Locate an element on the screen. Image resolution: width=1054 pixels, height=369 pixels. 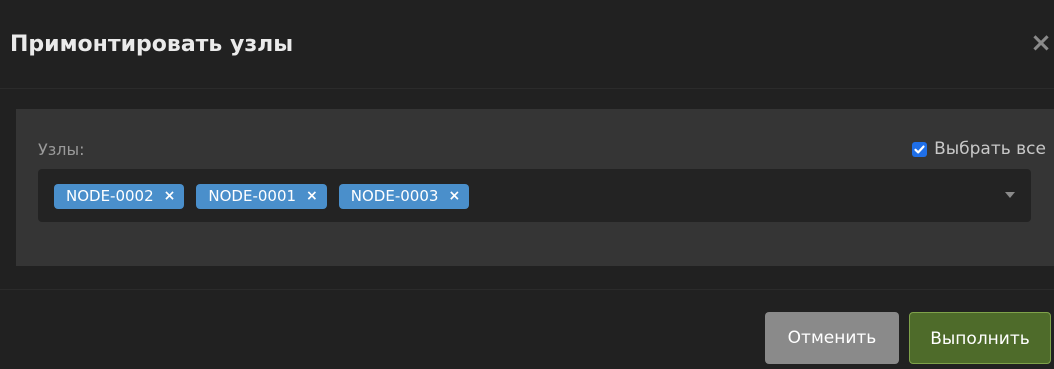
tag-node-0002: NODE-0002 × is located at coordinates (119, 196).